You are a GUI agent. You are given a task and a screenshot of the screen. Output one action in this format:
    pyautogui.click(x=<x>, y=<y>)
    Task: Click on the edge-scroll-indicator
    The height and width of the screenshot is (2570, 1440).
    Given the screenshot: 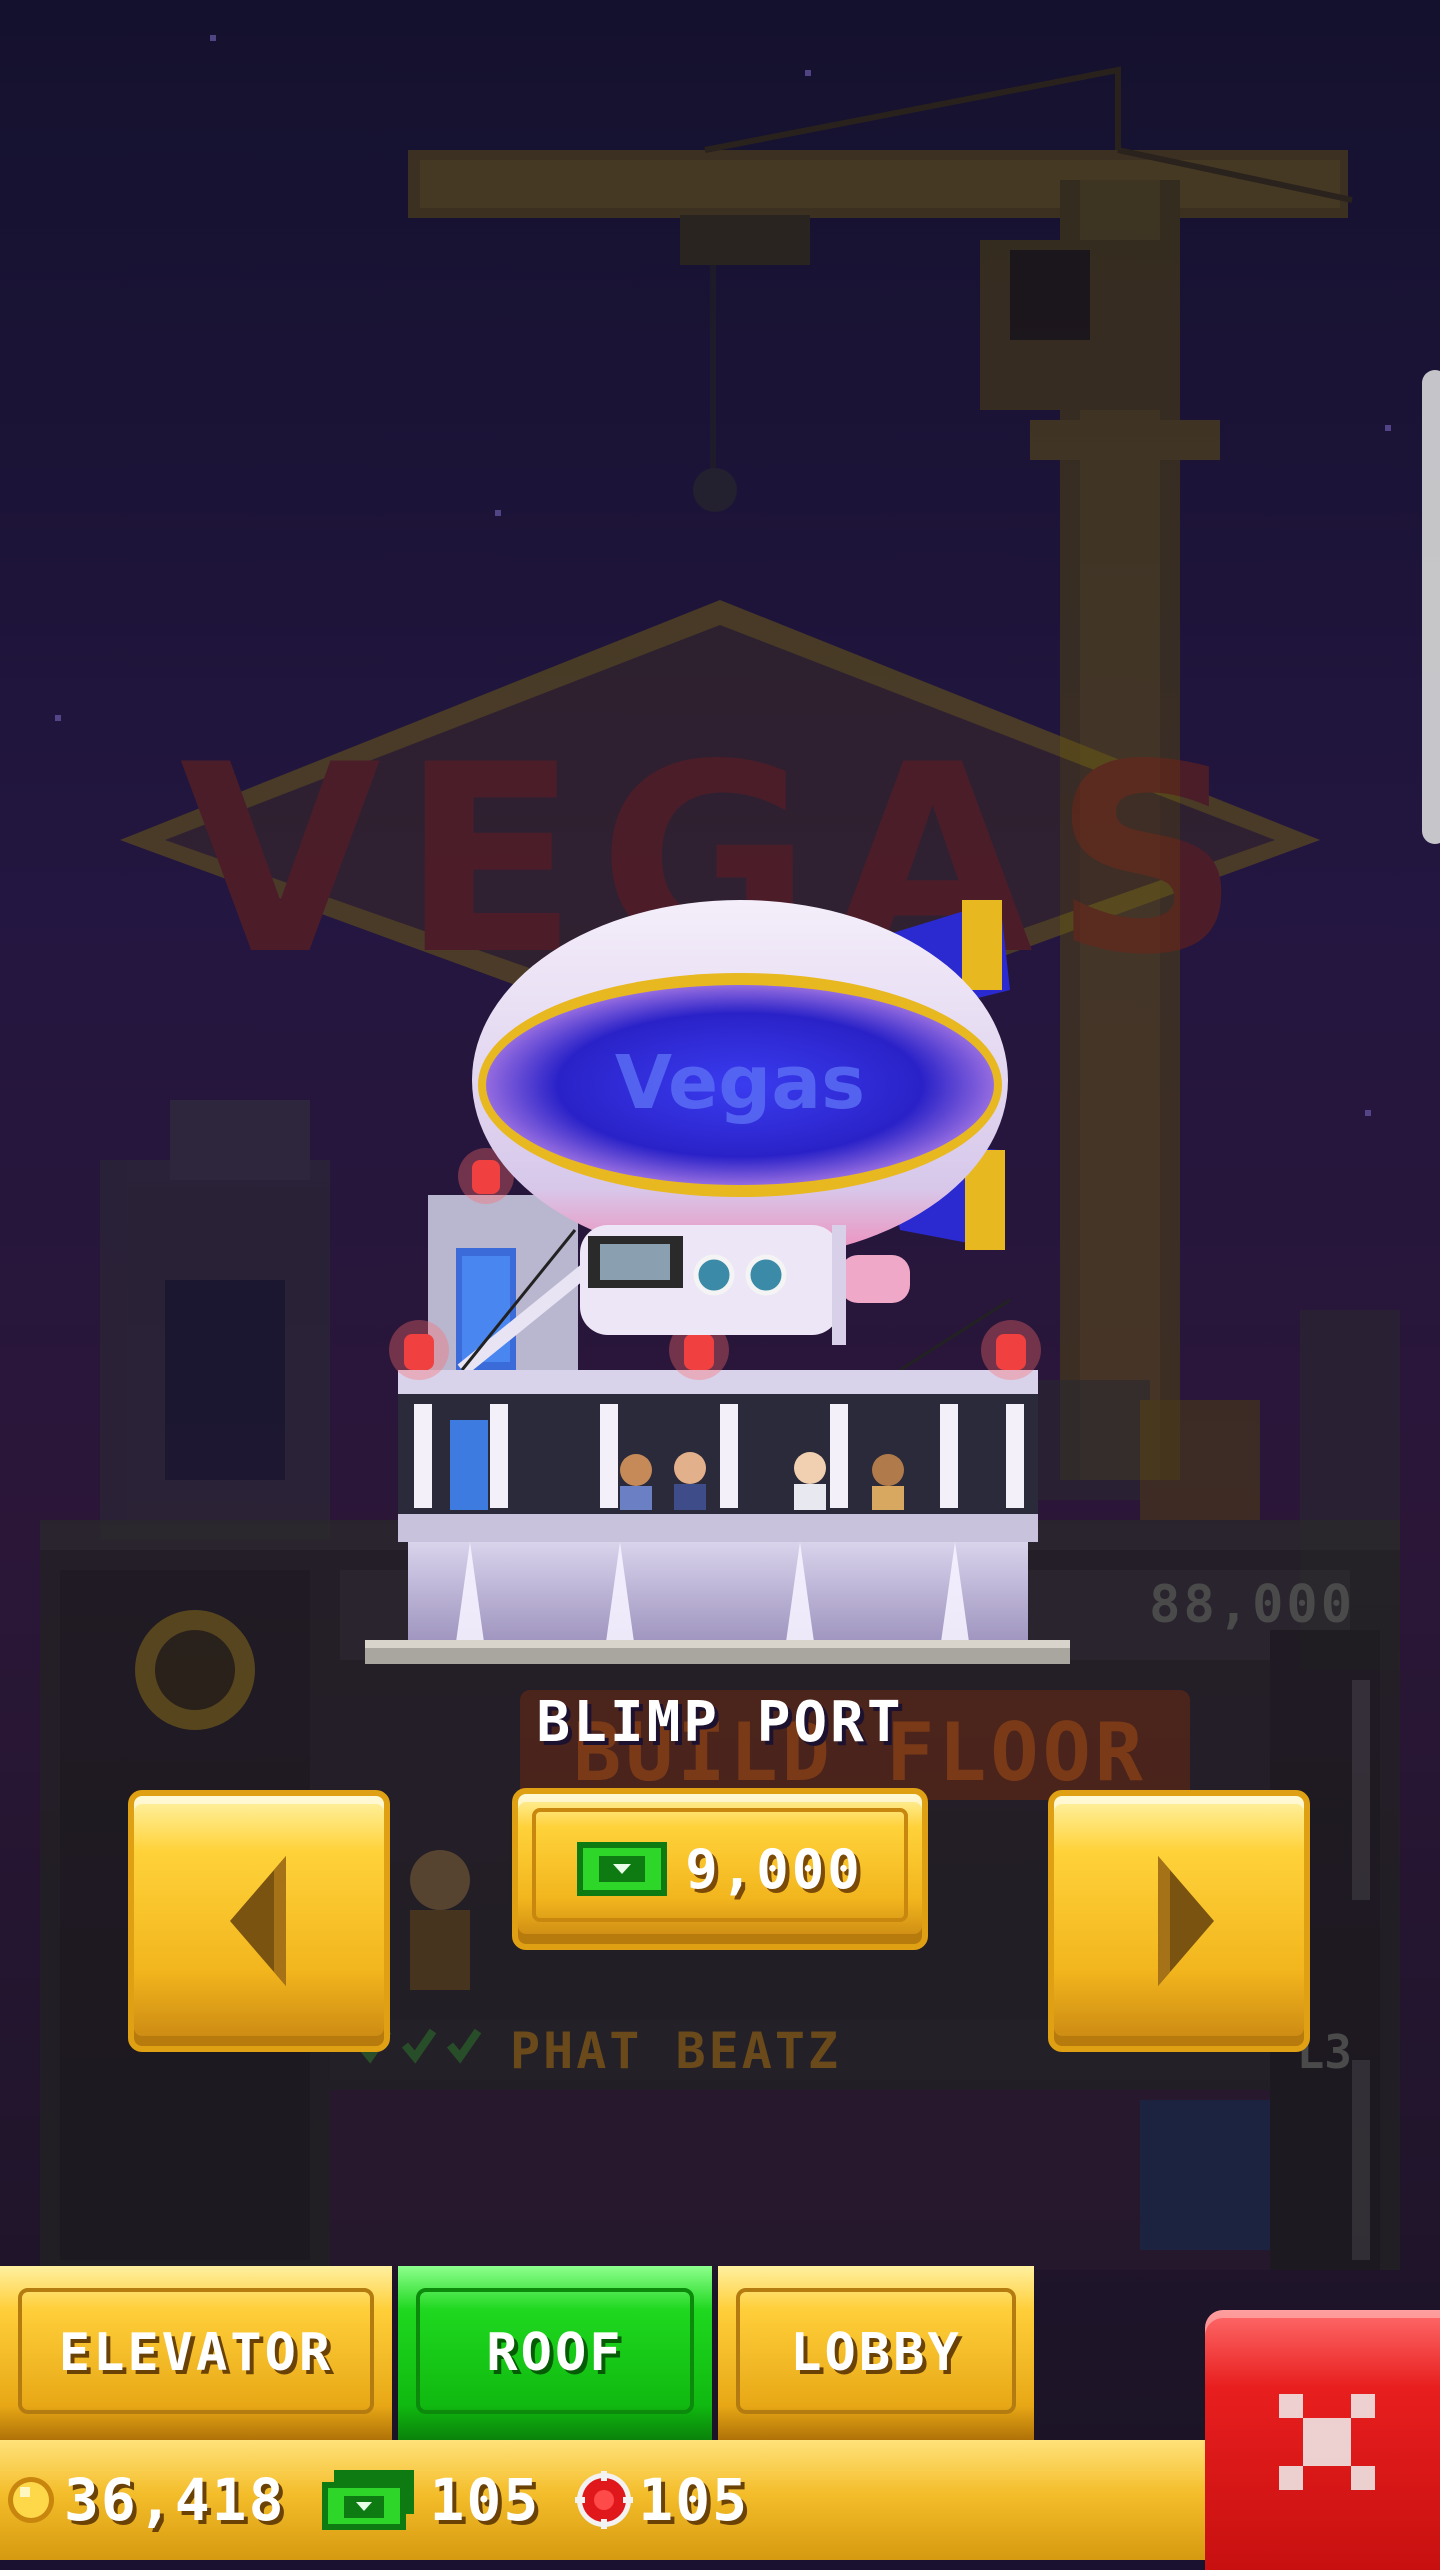 What is the action you would take?
    pyautogui.click(x=1431, y=607)
    